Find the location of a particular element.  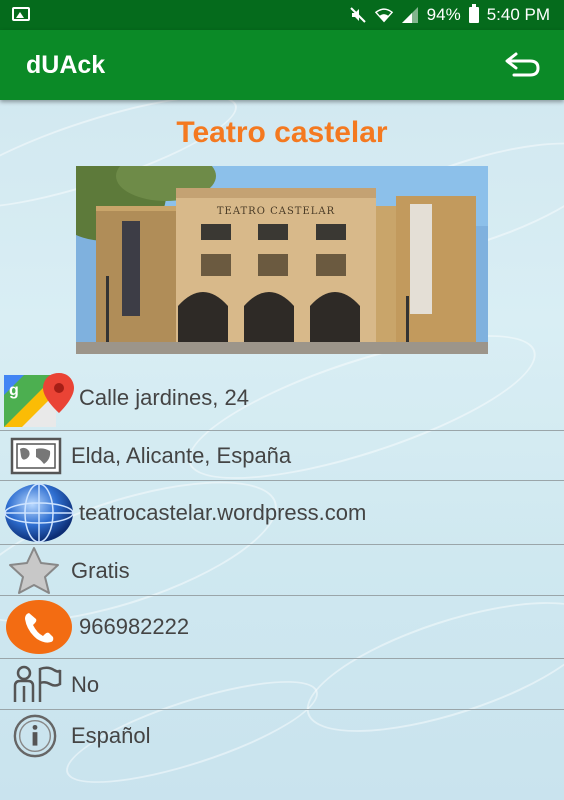

accessibility-text: No is located at coordinates (85, 684).